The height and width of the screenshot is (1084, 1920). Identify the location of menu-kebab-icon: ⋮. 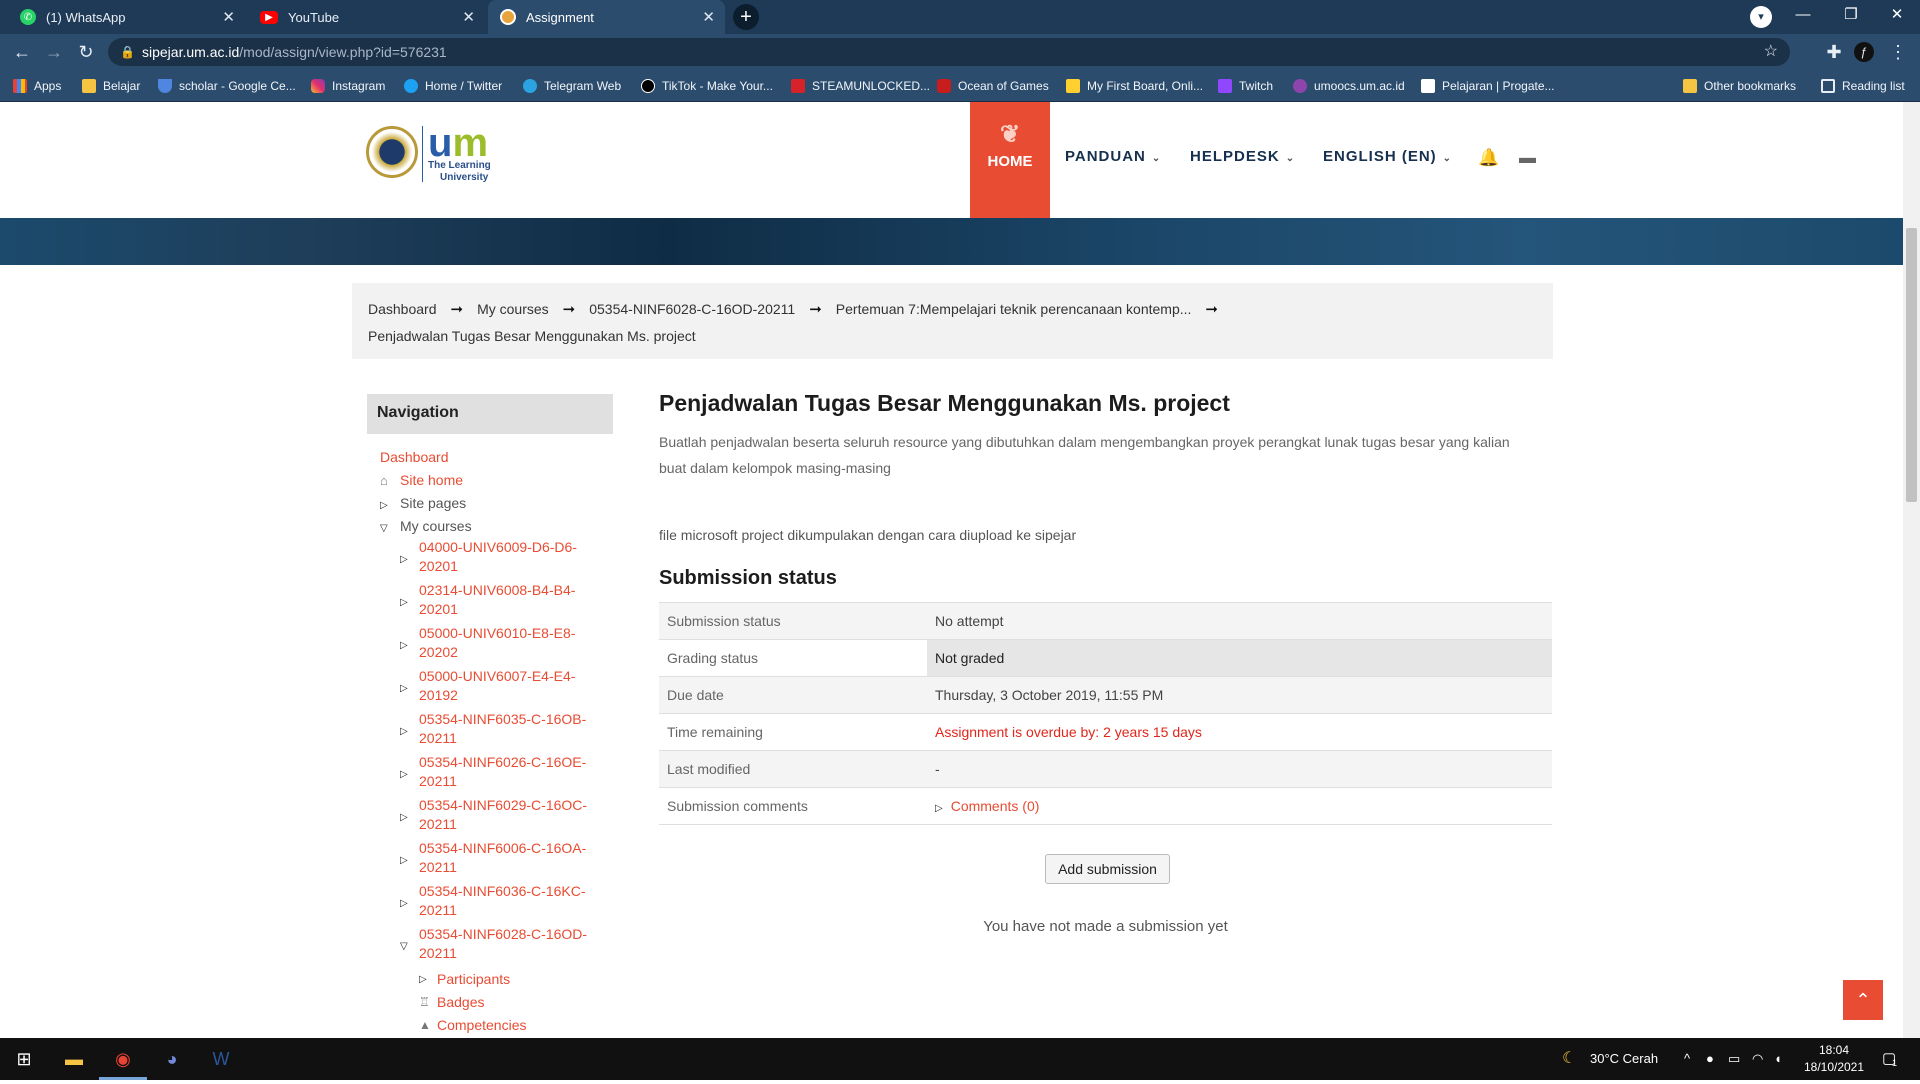
(1898, 52).